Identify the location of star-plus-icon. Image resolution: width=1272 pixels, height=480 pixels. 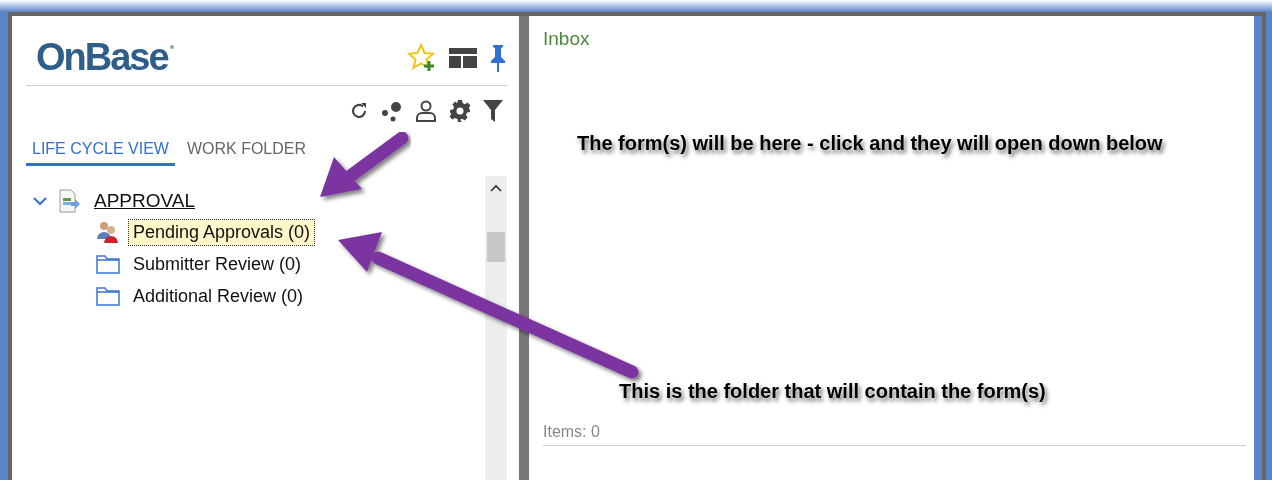
(422, 57).